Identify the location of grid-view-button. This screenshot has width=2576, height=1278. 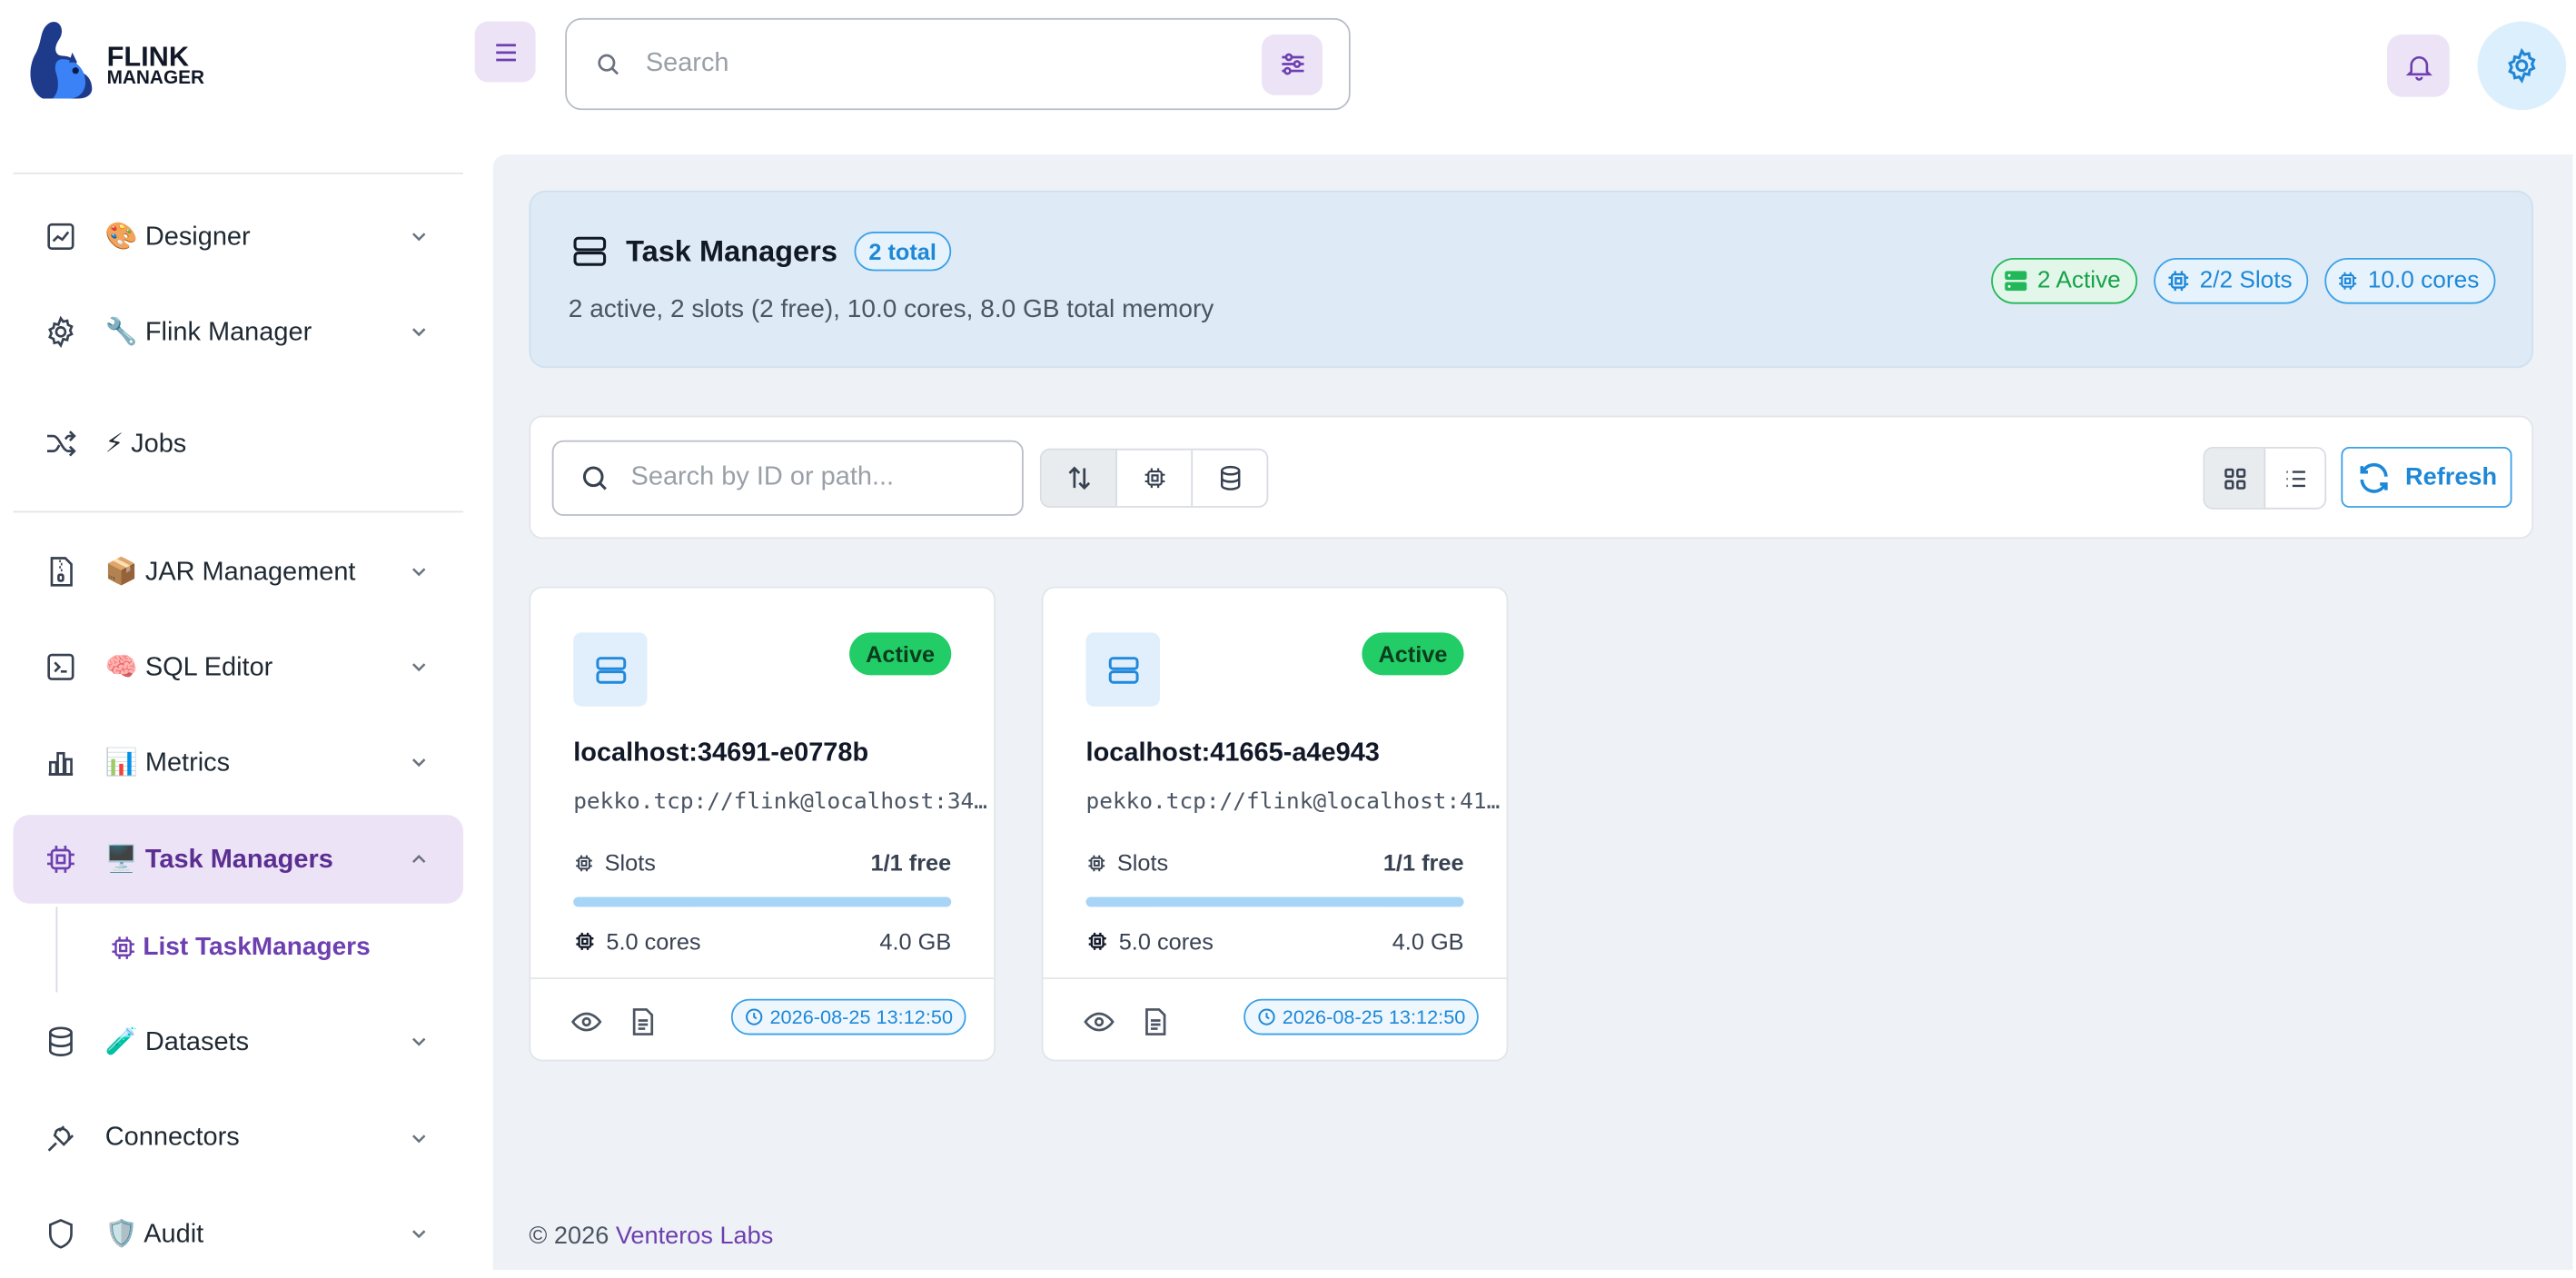
(2235, 478).